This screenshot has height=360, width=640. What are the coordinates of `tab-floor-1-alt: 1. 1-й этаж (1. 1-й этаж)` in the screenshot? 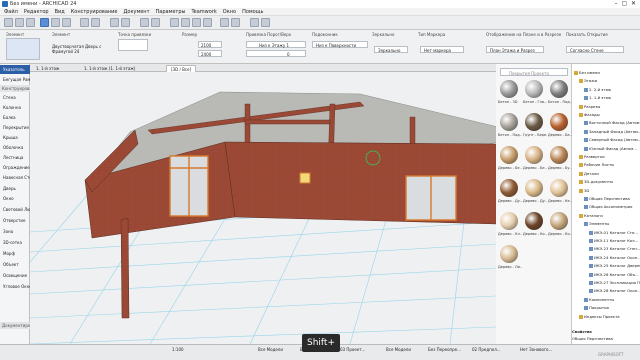 It's located at (109, 68).